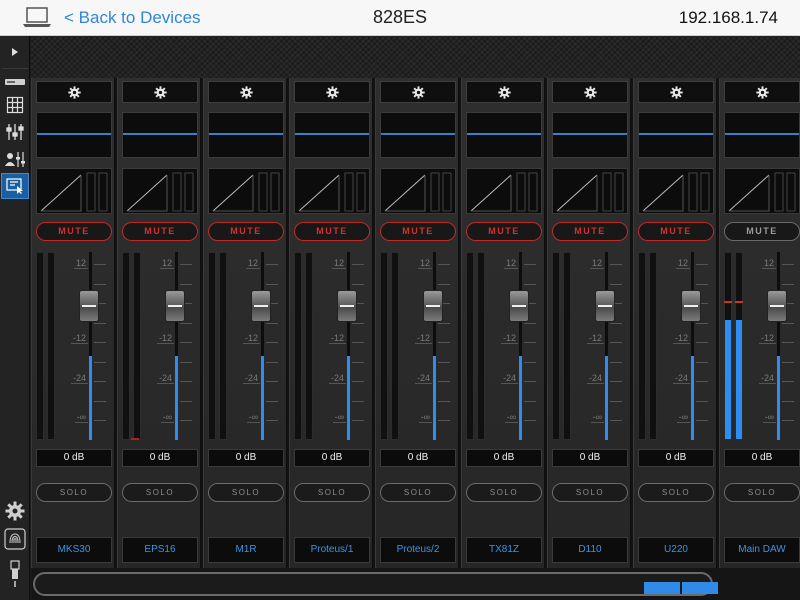 The width and height of the screenshot is (800, 600). What do you see at coordinates (15, 574) in the screenshot?
I see `usb-button` at bounding box center [15, 574].